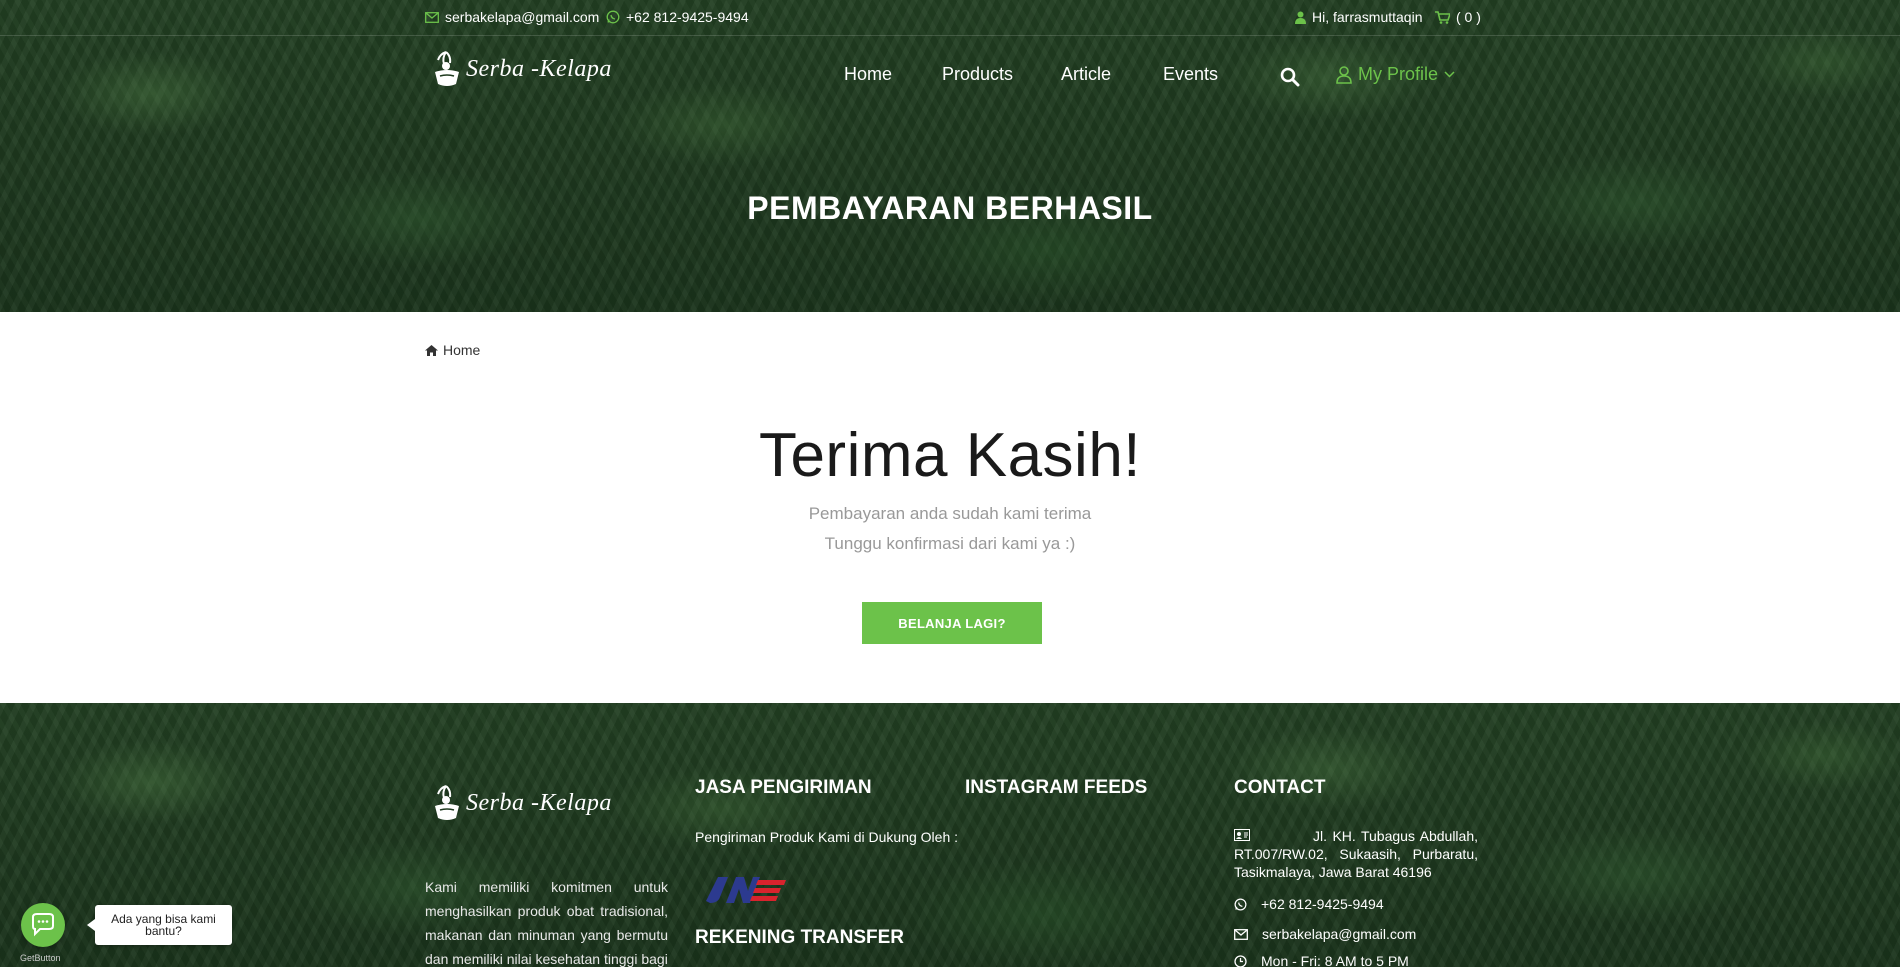 The image size is (1900, 967). What do you see at coordinates (1335, 960) in the screenshot?
I see `contact-hours-text: Mon - Fri: 8 AM to 5 PM` at bounding box center [1335, 960].